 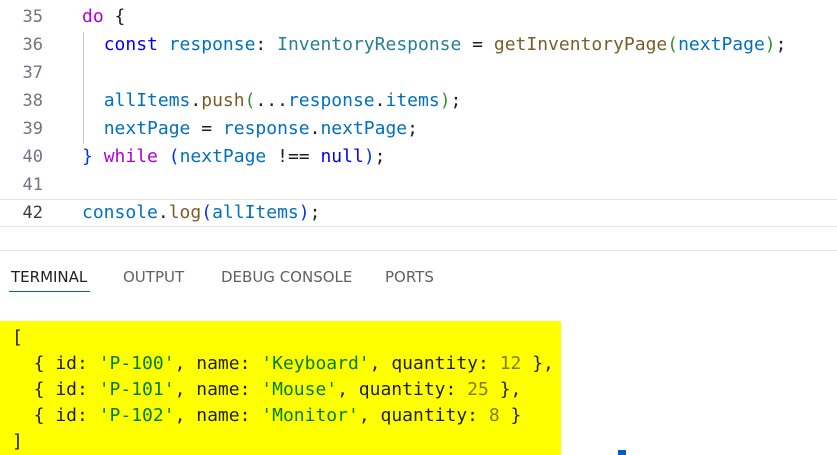 What do you see at coordinates (32, 185) in the screenshot?
I see `line-number: 41` at bounding box center [32, 185].